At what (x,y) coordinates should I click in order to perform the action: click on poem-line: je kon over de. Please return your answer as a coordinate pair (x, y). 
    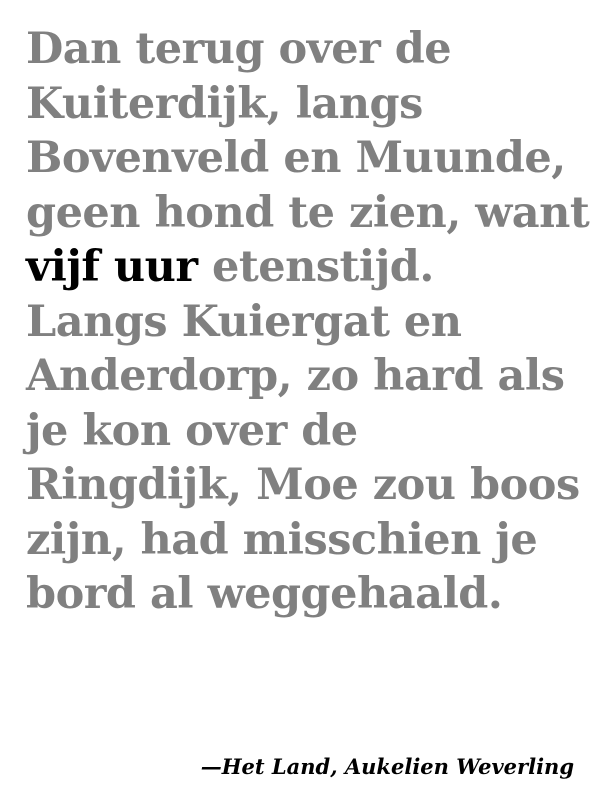
    Looking at the image, I should click on (192, 430).